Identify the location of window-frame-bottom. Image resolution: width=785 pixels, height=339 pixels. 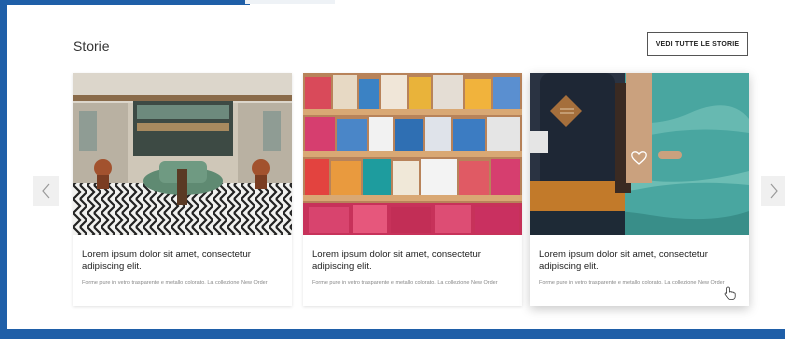
(392, 334).